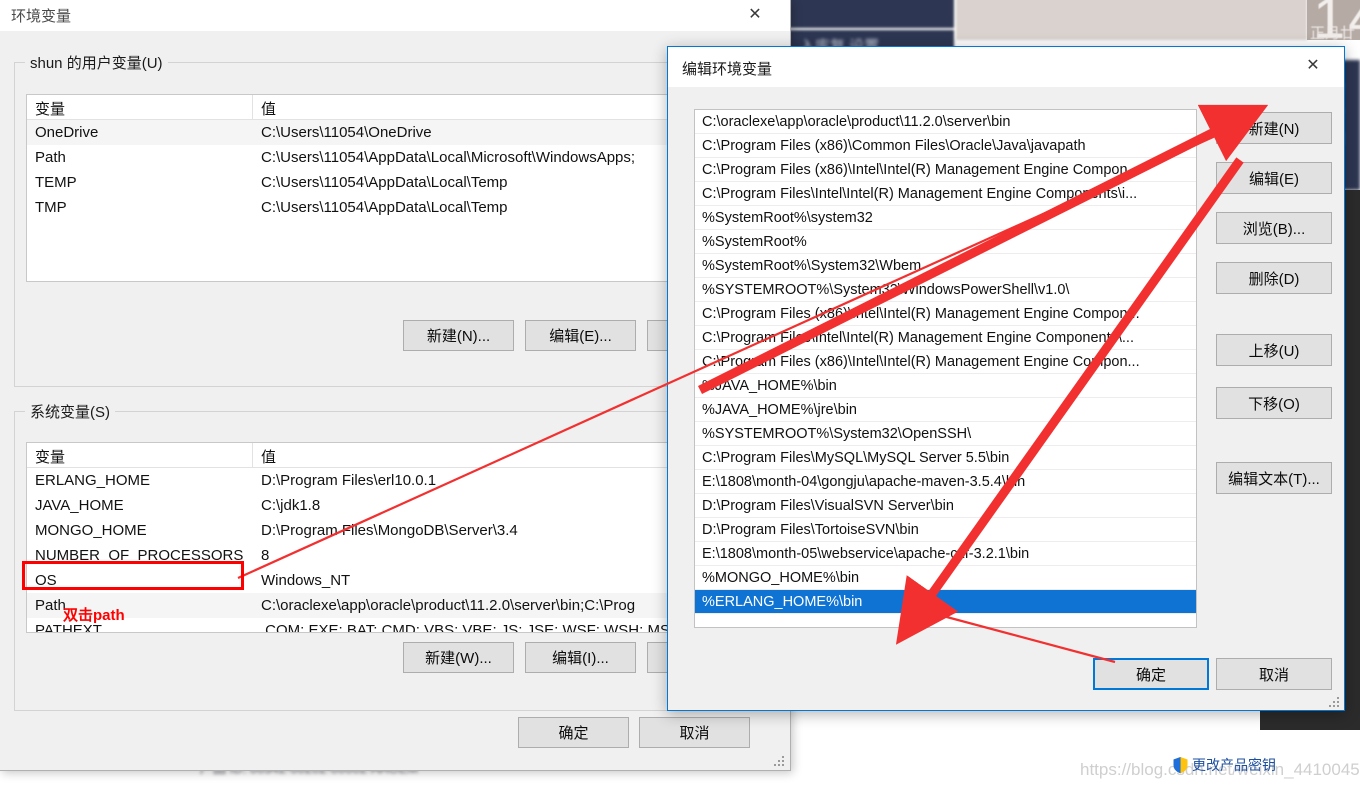 The width and height of the screenshot is (1360, 789). Describe the element at coordinates (1006, 67) in the screenshot. I see `edit-dialog-titlebar: 编辑环境变量 ✕` at that location.